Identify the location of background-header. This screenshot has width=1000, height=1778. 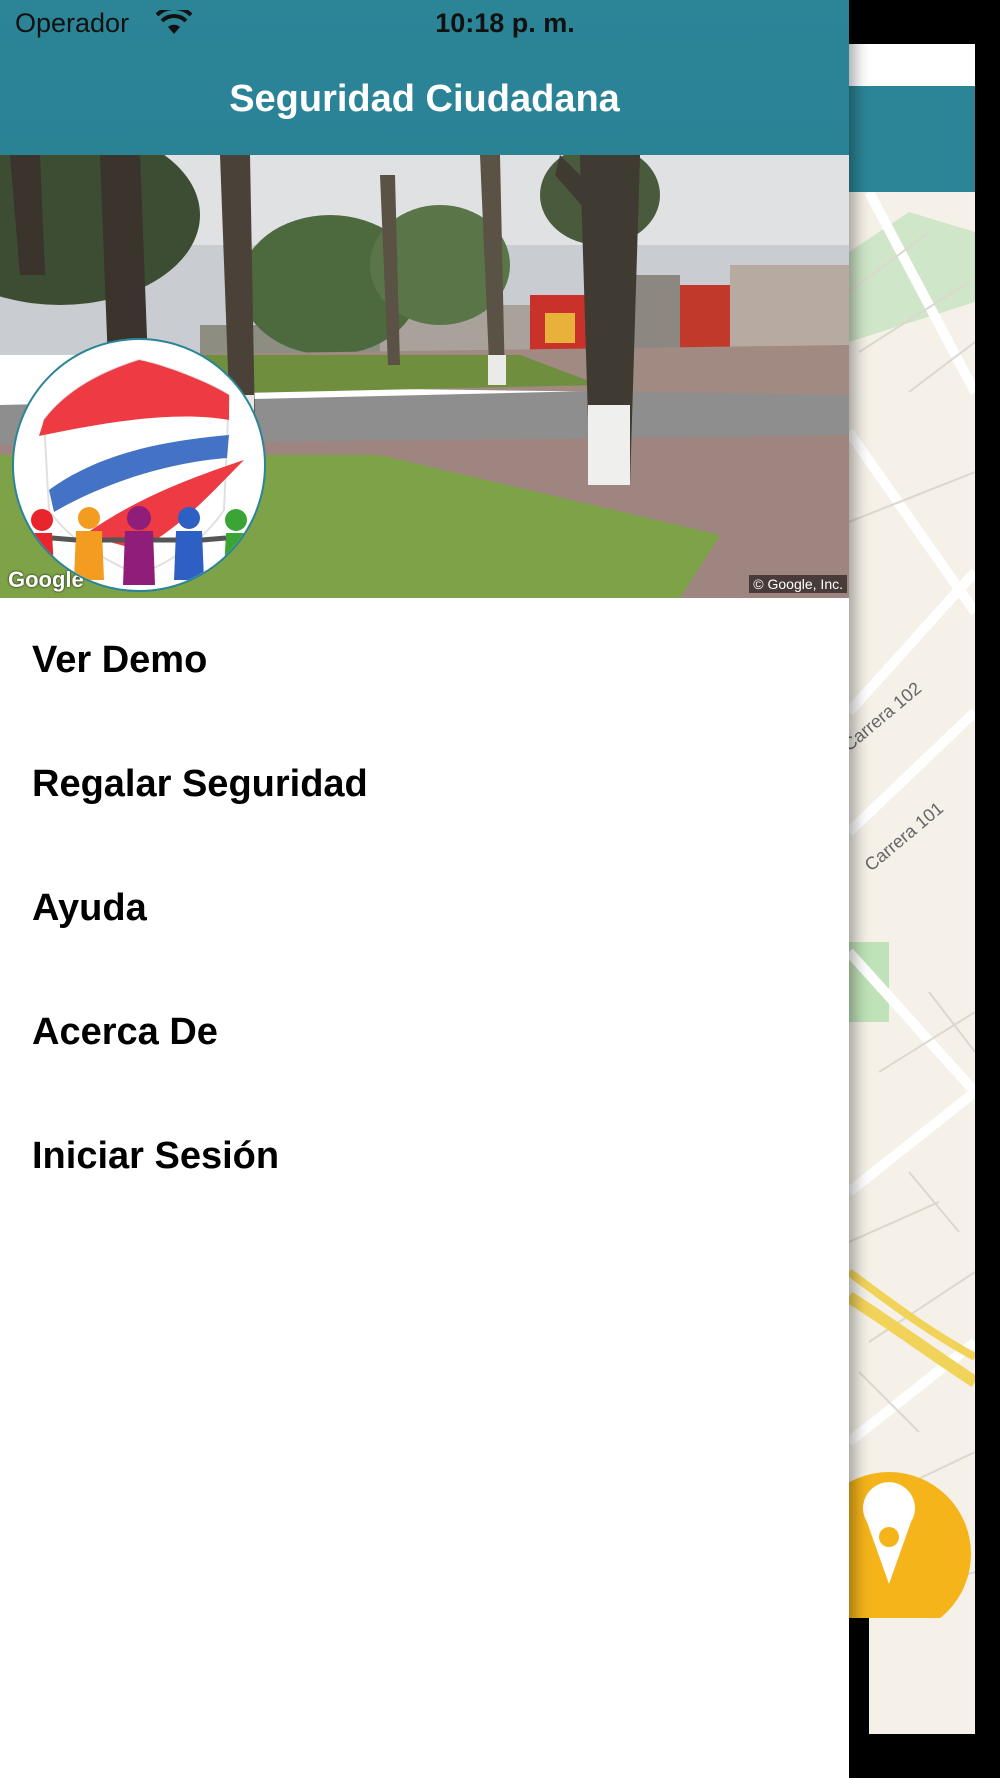
(912, 139).